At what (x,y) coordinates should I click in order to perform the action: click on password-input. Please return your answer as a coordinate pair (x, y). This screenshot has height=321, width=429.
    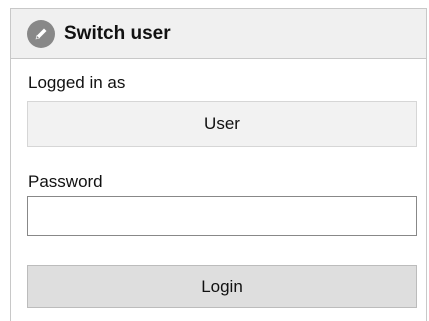
    Looking at the image, I should click on (222, 216).